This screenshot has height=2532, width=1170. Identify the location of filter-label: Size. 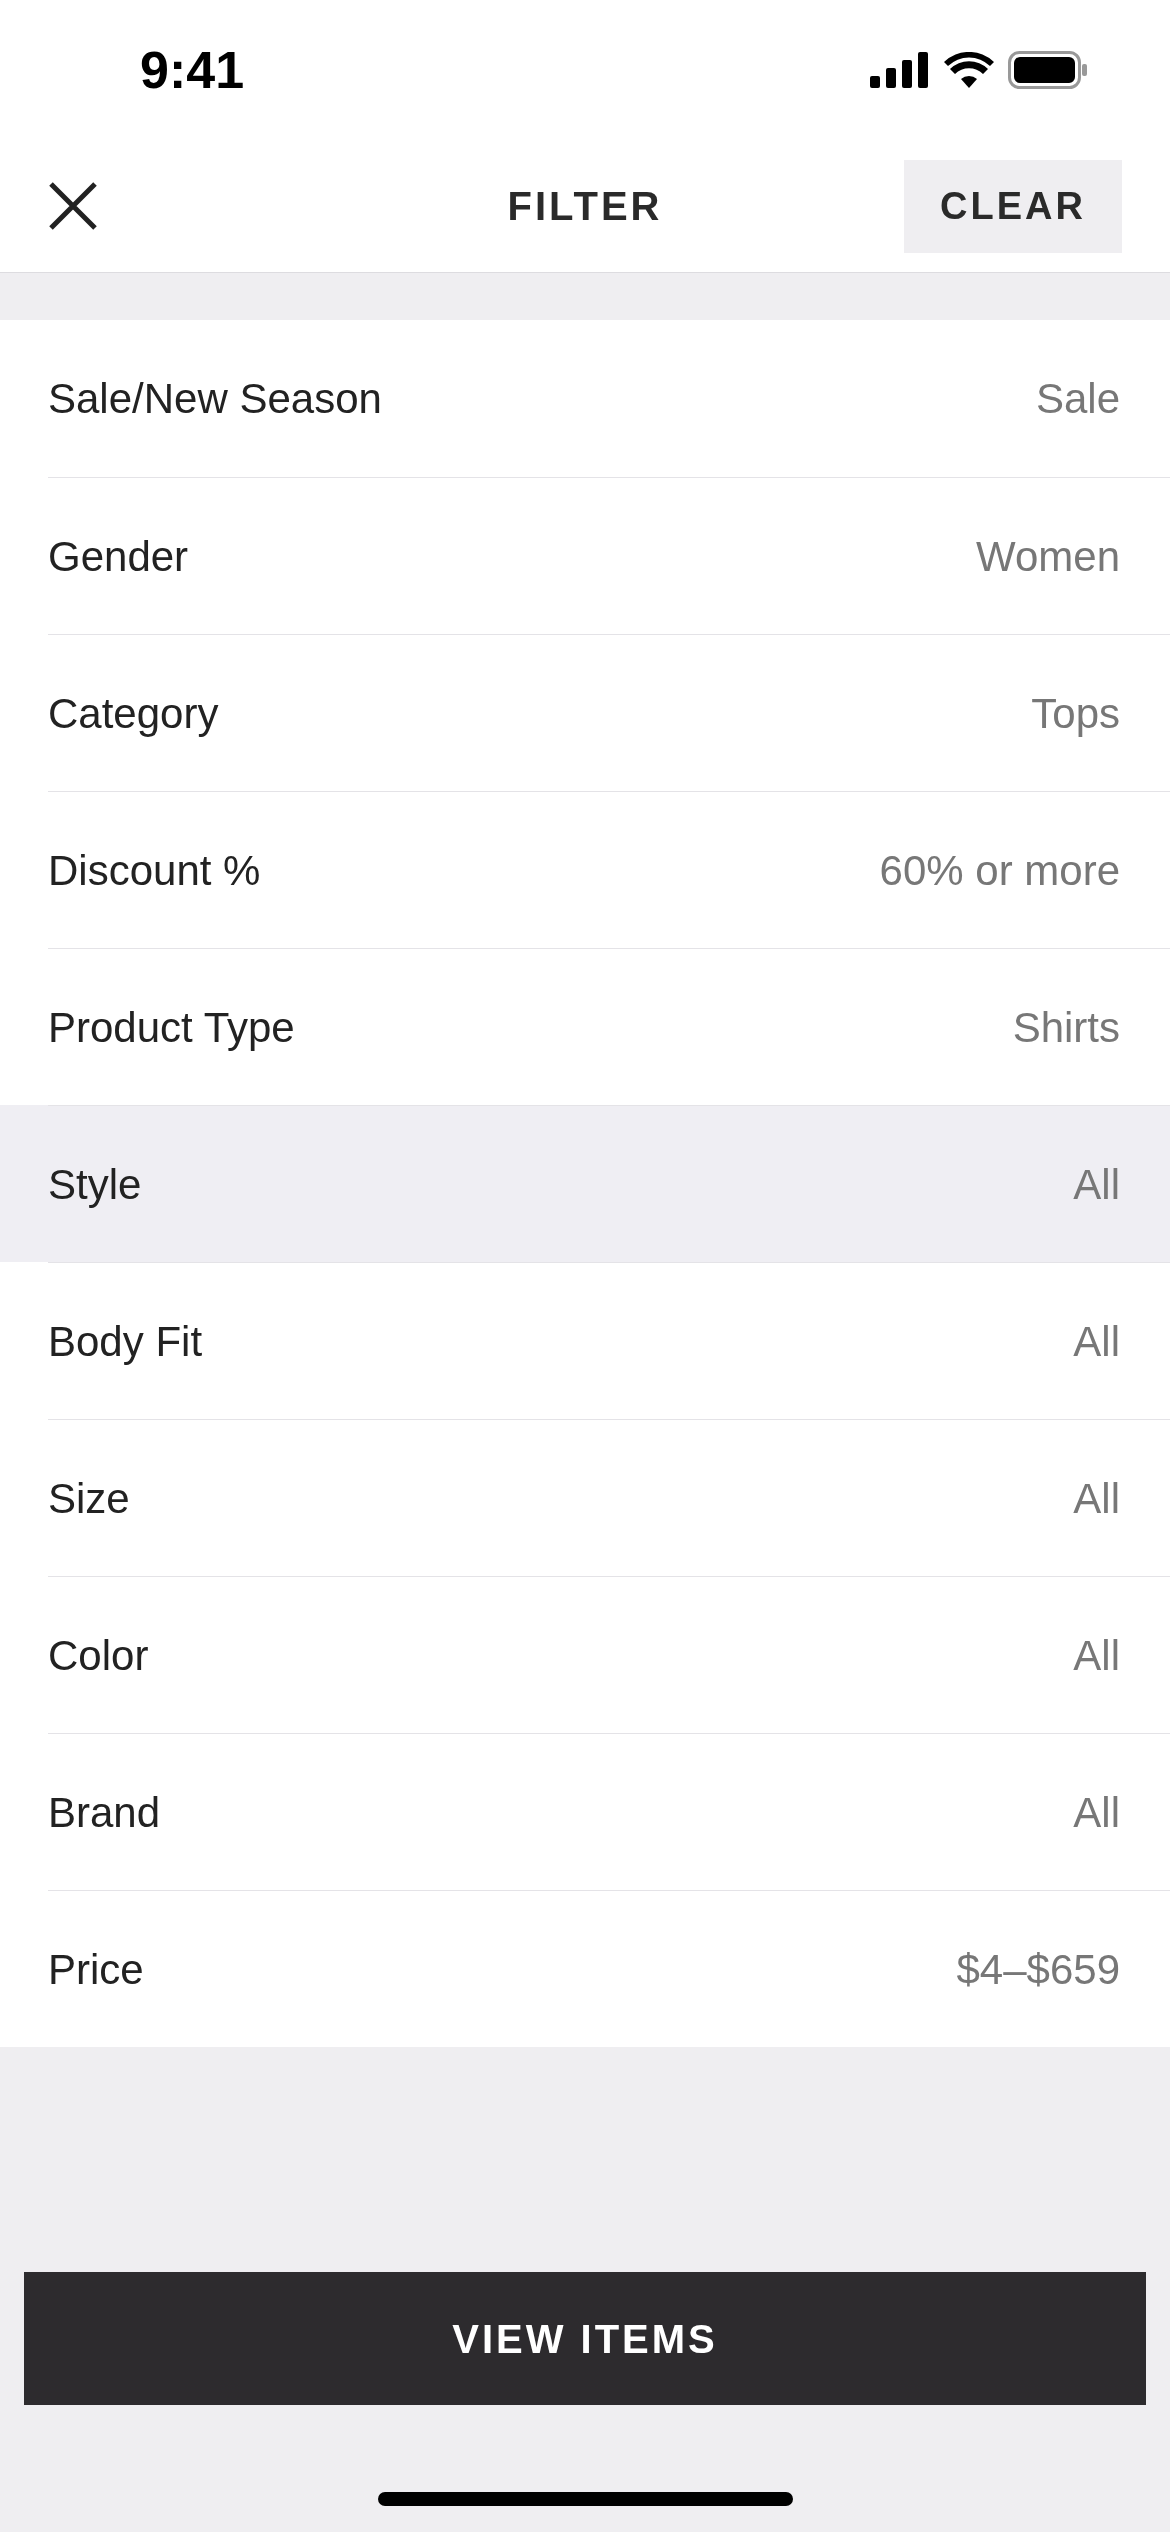
(89, 1498).